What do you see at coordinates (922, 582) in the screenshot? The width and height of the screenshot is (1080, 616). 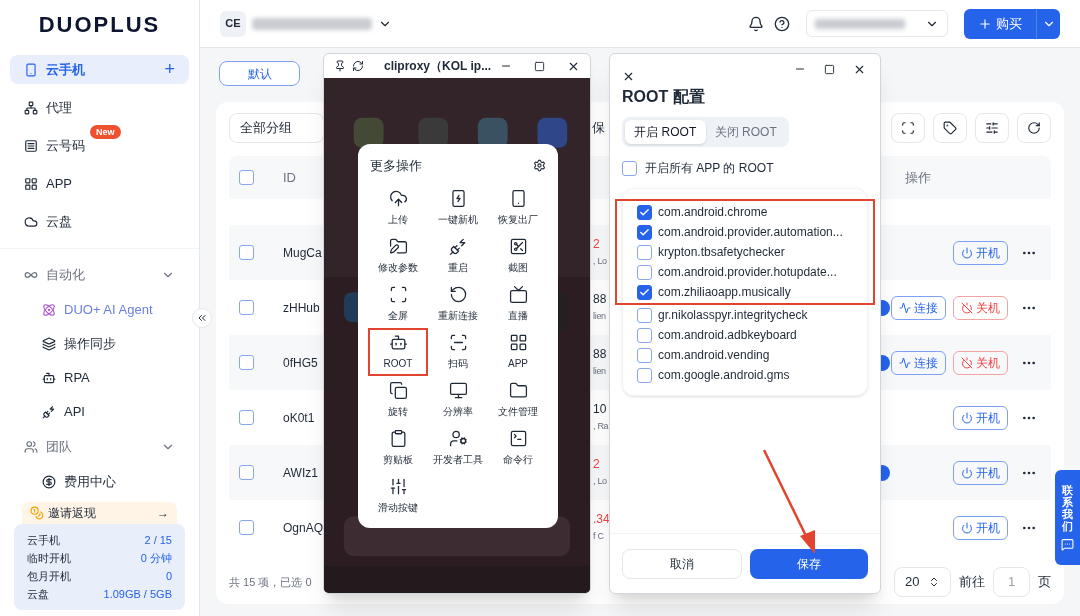 I see `page-size-select: 20` at bounding box center [922, 582].